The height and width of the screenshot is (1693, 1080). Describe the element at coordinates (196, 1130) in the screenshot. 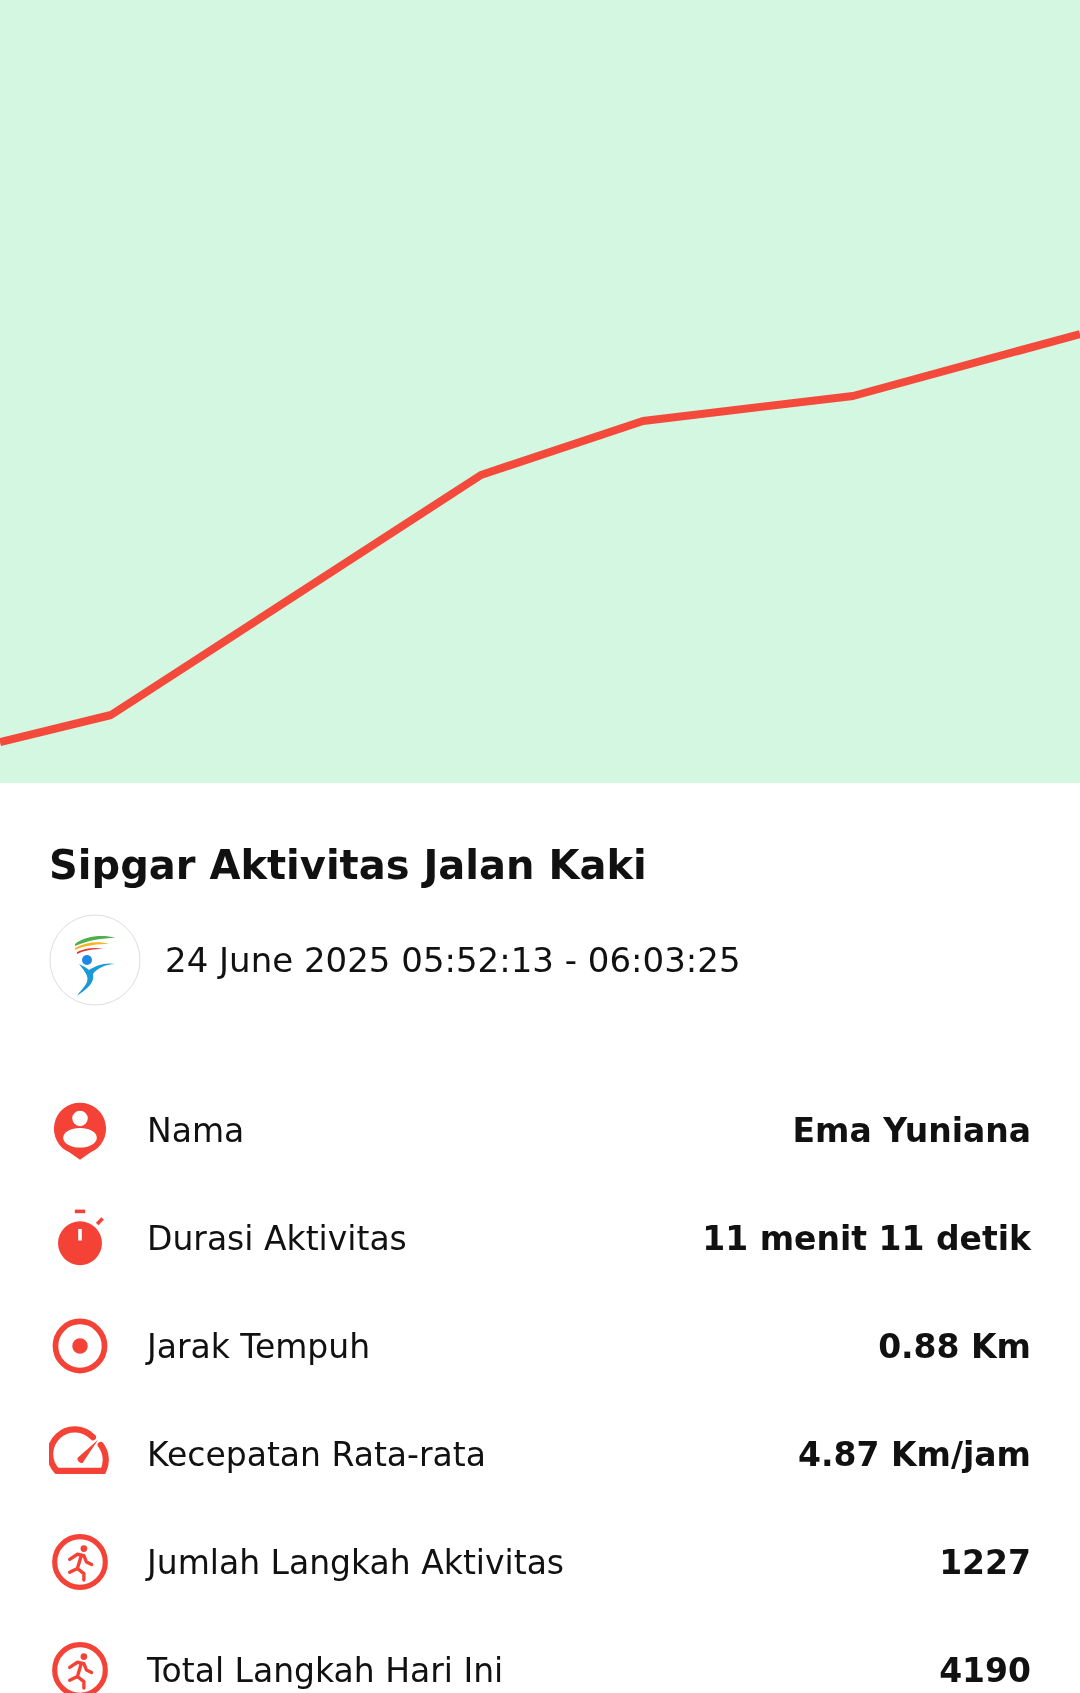

I see `stat-label: Nama` at that location.